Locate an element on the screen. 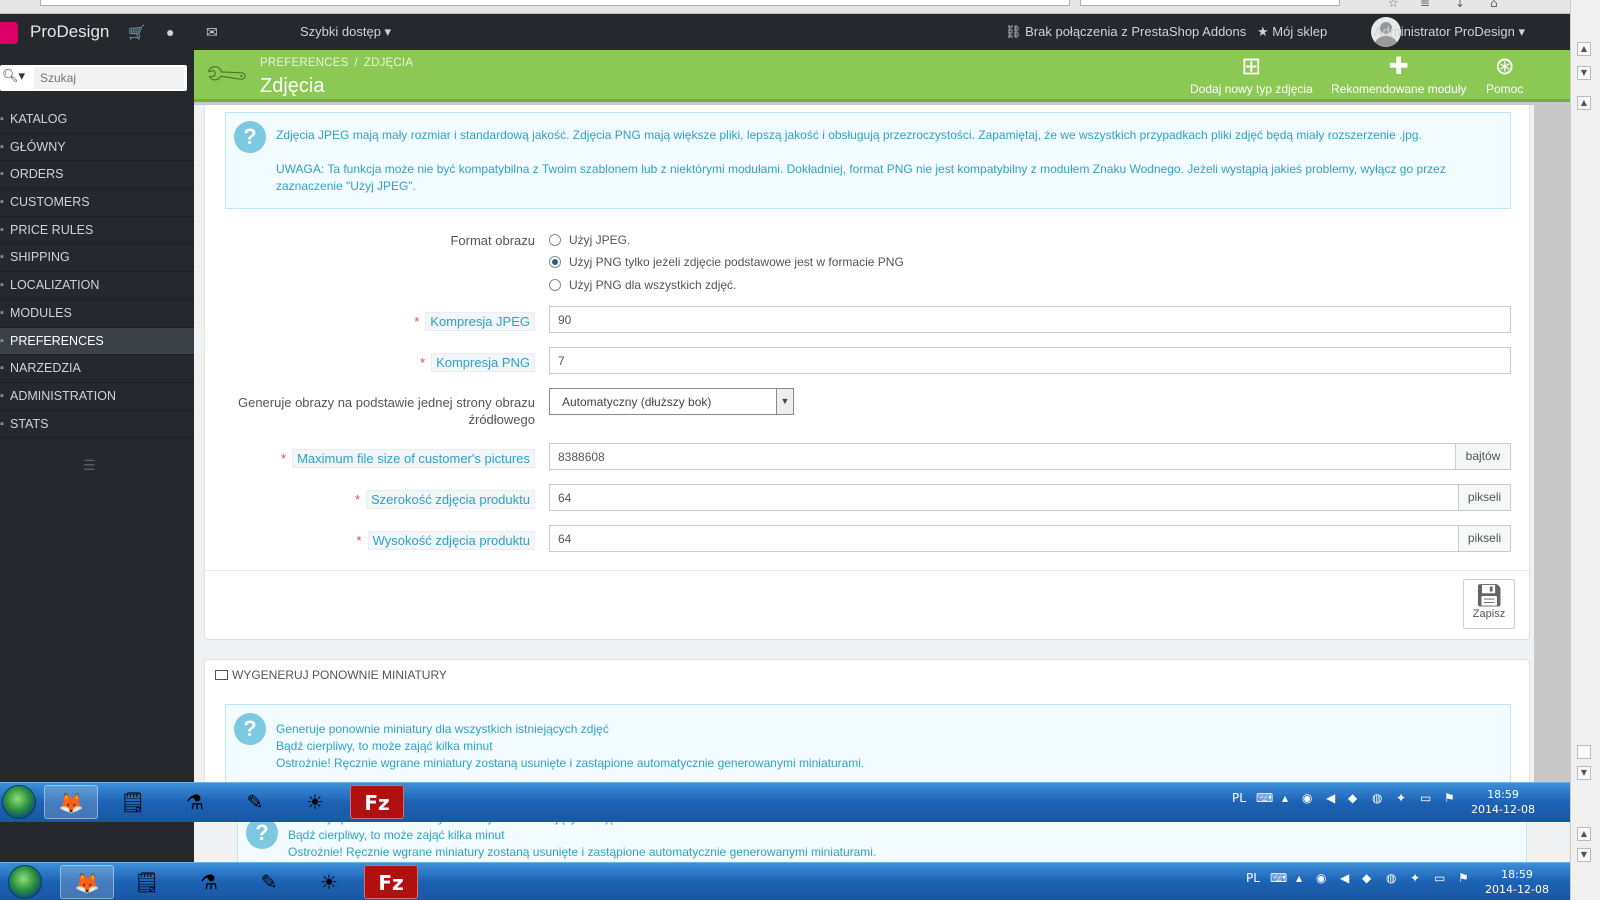  radio-use-jpeg: Użyj JPEG. is located at coordinates (589, 240).